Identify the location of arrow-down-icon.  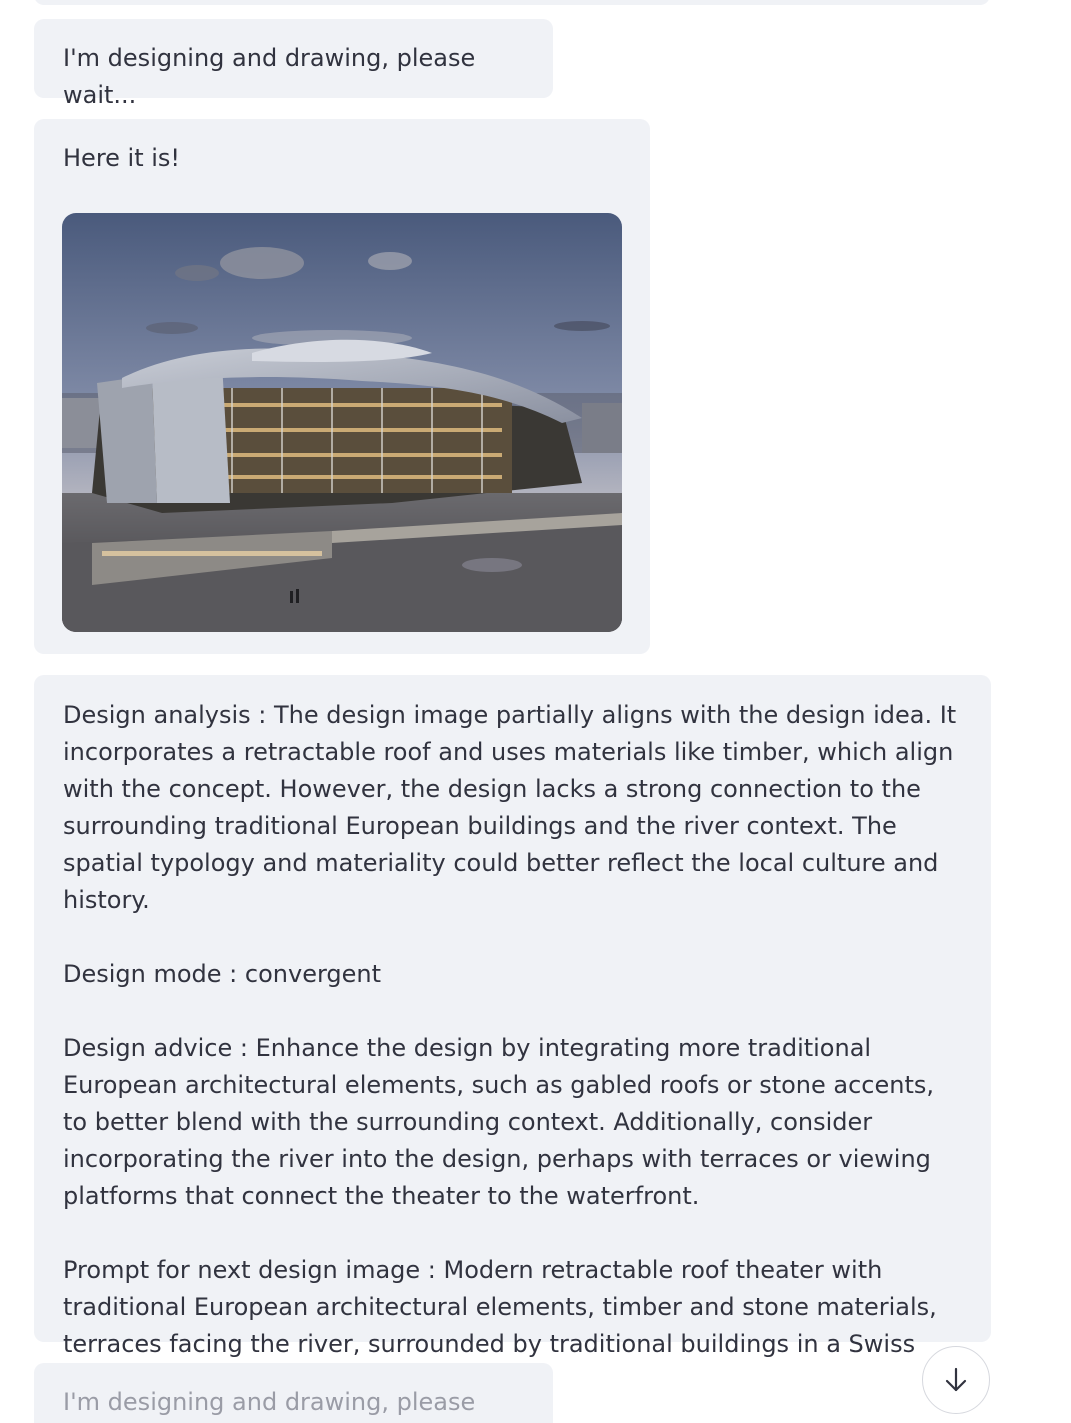
(956, 1379).